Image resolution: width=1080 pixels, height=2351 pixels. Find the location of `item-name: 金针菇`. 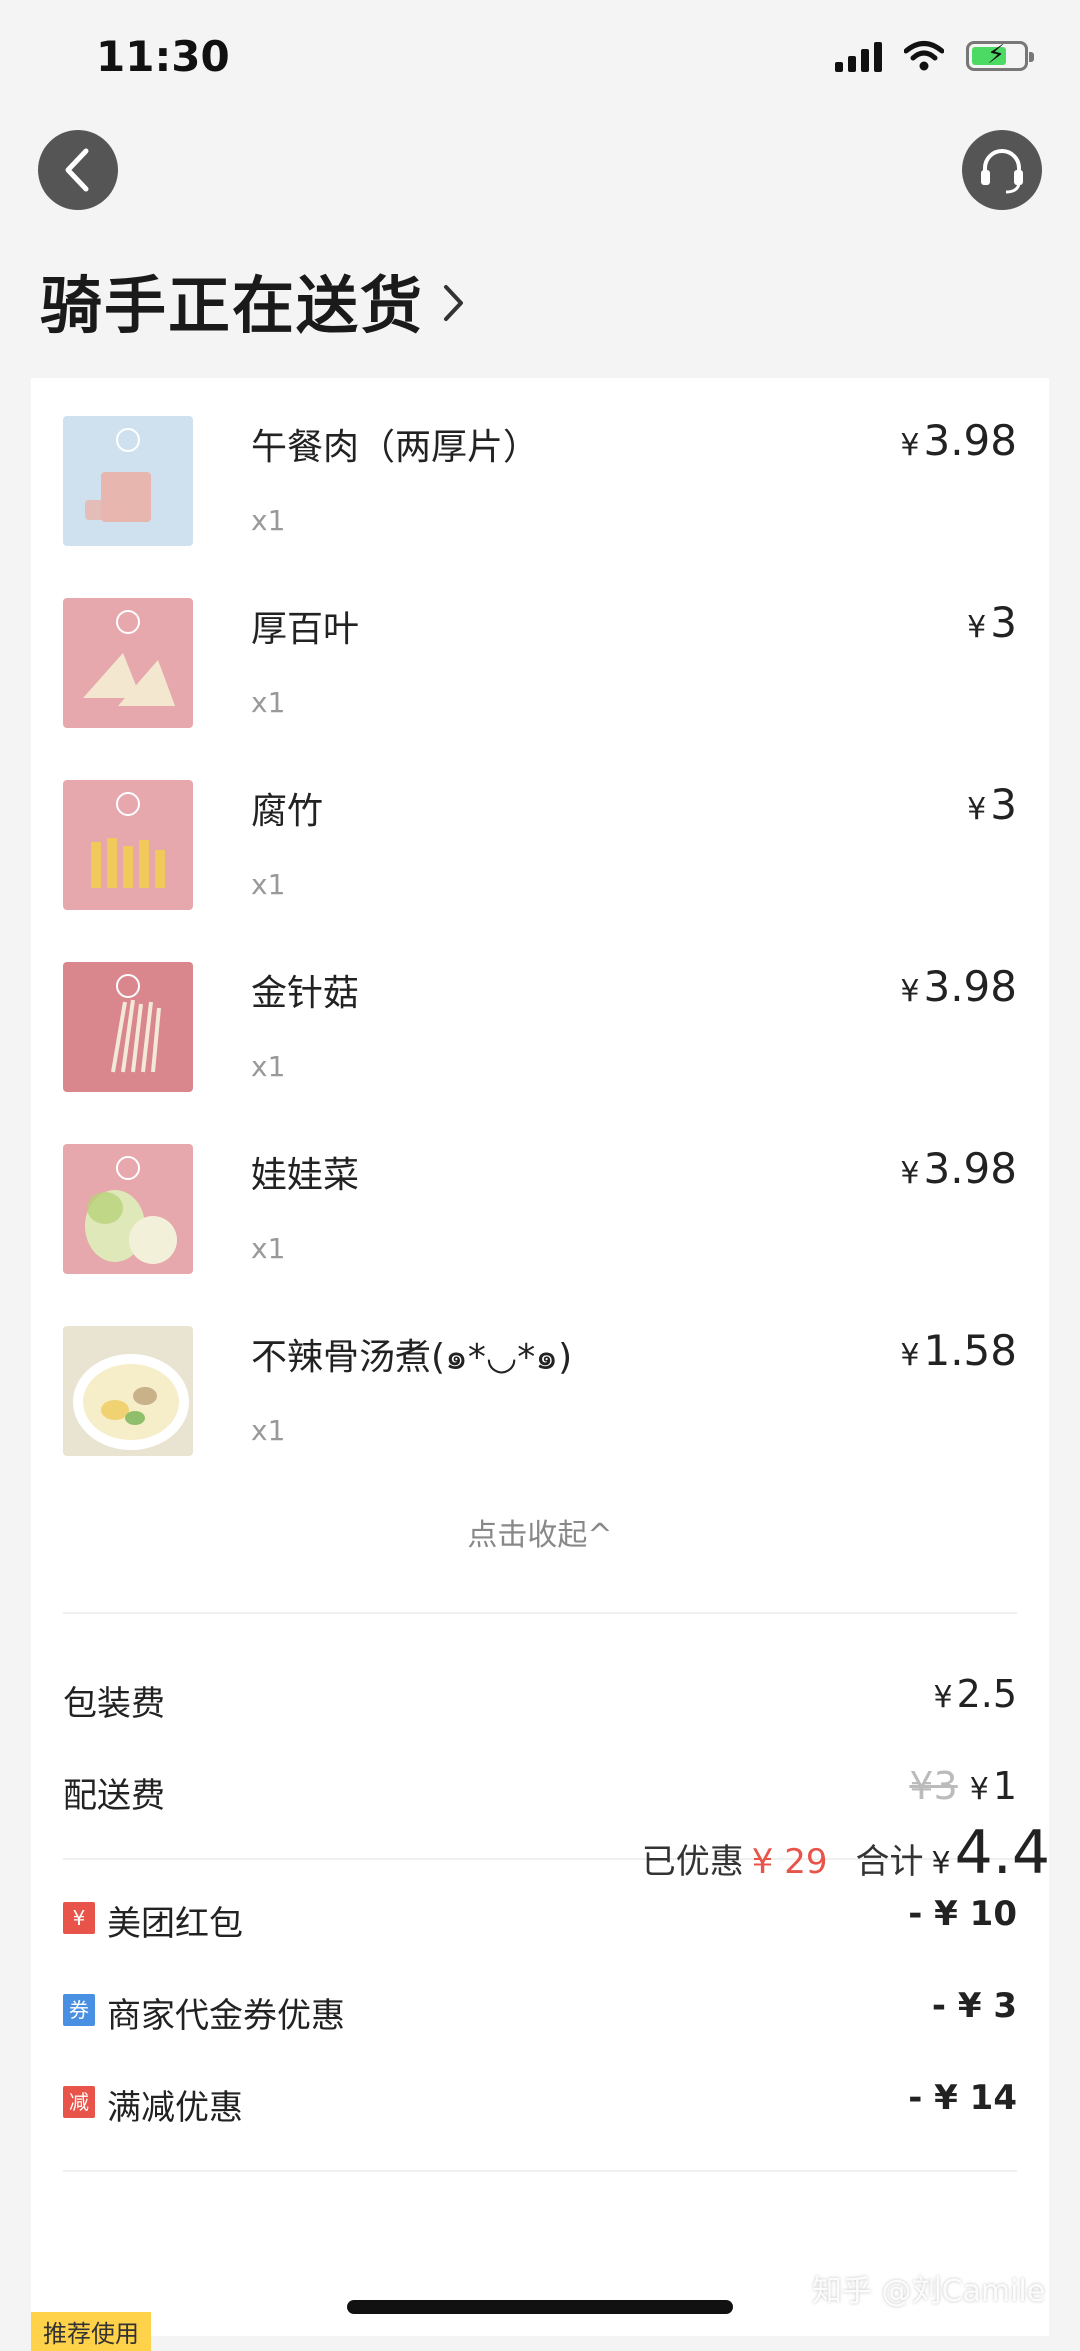

item-name: 金针菇 is located at coordinates (305, 993).